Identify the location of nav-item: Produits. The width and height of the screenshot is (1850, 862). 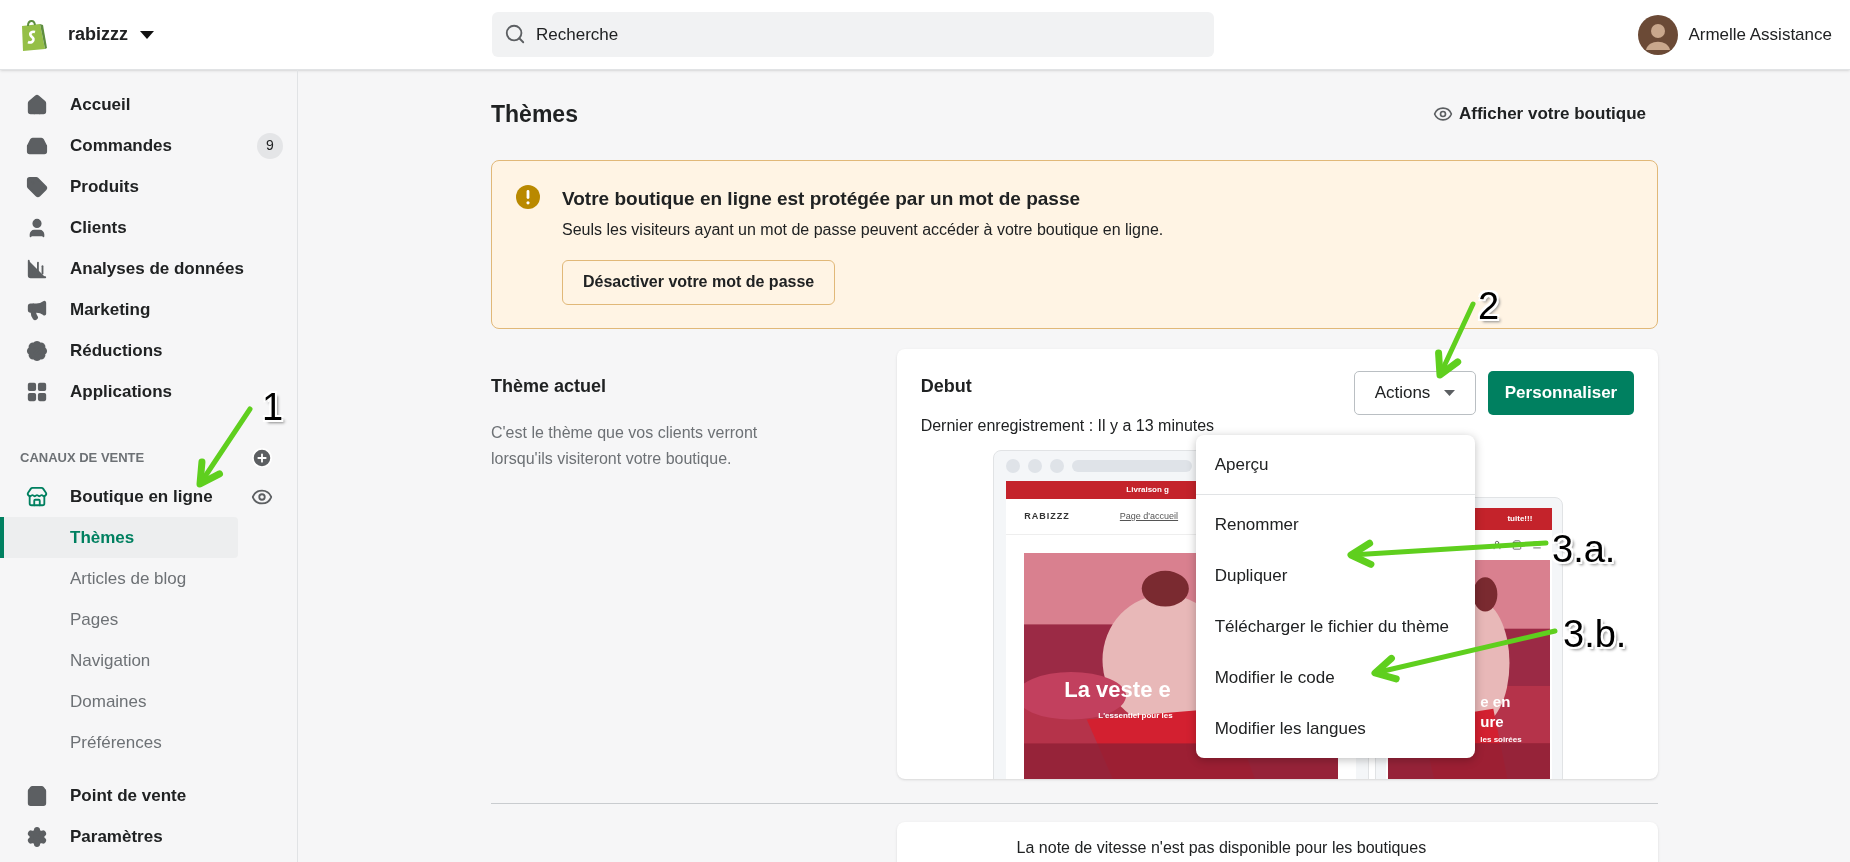
(104, 186).